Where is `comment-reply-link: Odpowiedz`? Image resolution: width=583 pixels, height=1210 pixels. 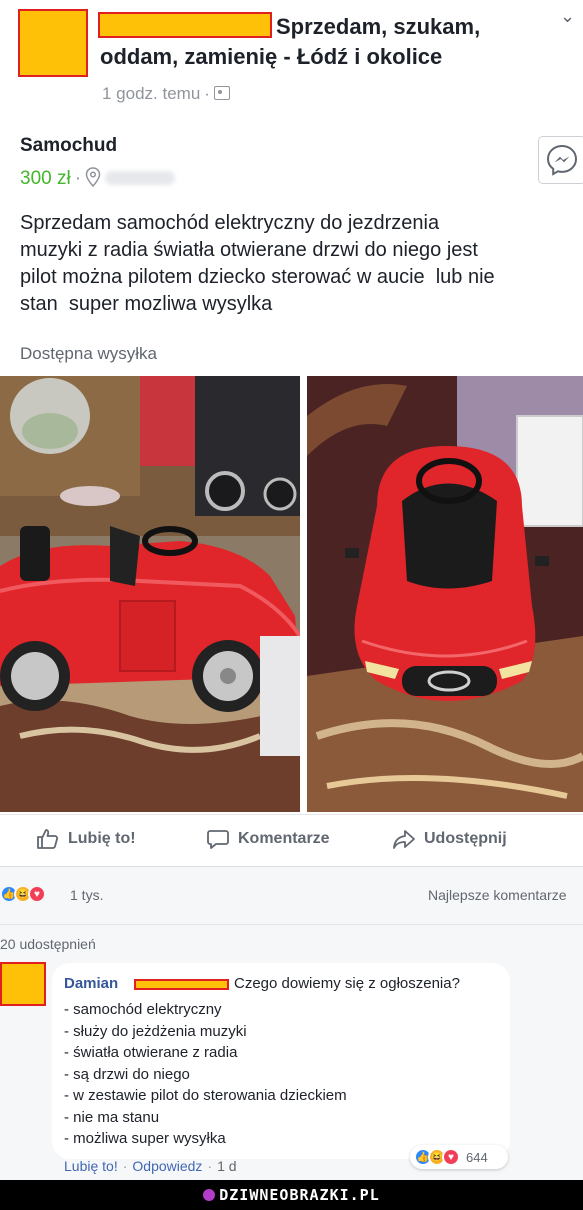
comment-reply-link: Odpowiedz is located at coordinates (167, 1166).